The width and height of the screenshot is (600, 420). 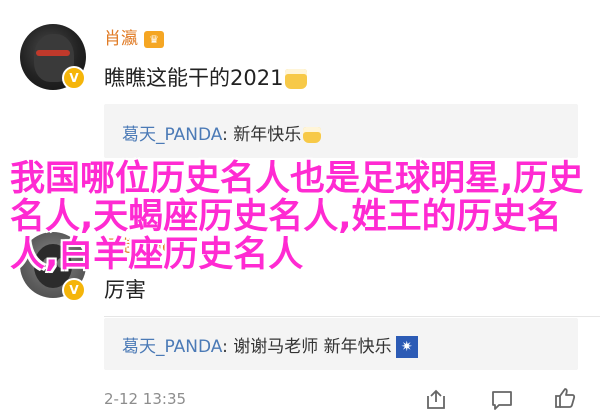 I want to click on reply-box: 葛天_PANDA: 新年快乐, so click(x=341, y=131).